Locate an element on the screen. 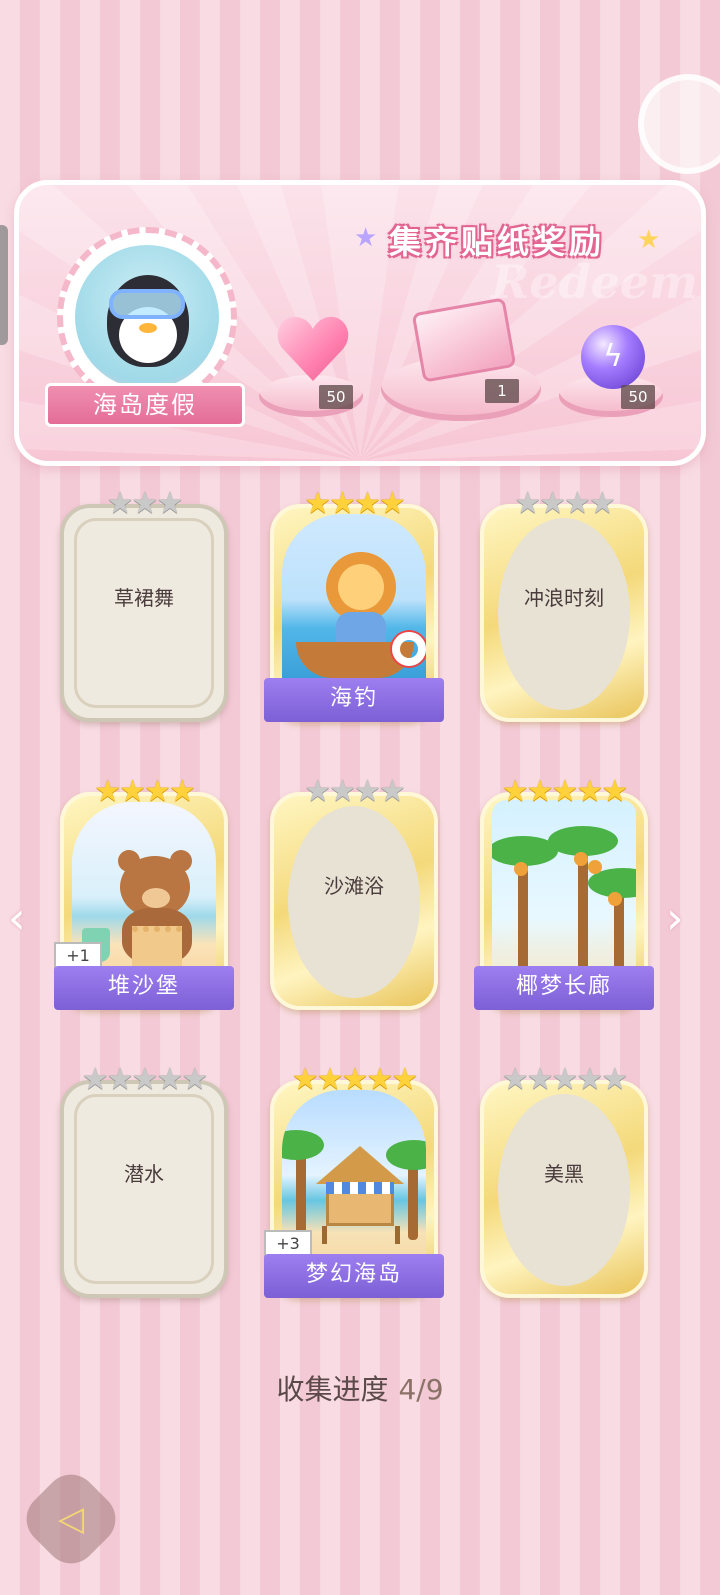 The width and height of the screenshot is (720, 1595). sticker-name: 草裙舞 is located at coordinates (144, 598).